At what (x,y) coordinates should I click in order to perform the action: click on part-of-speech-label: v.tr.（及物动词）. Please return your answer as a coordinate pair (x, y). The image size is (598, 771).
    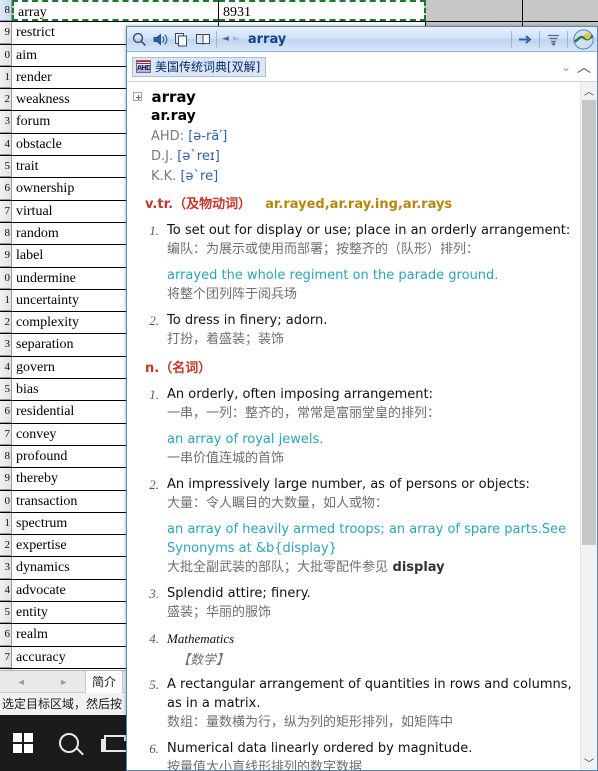
    Looking at the image, I should click on (198, 204).